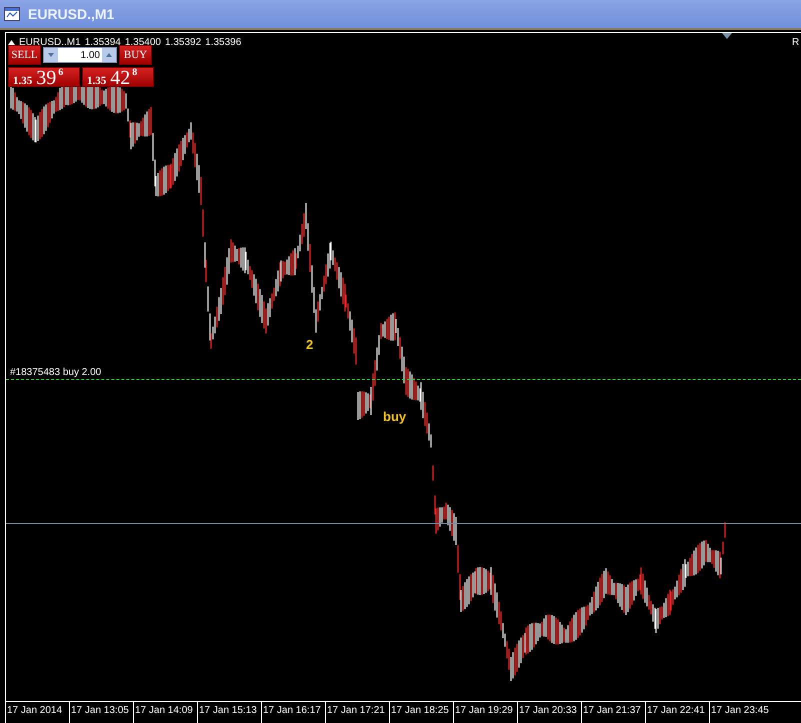  I want to click on caret-up-icon, so click(109, 55).